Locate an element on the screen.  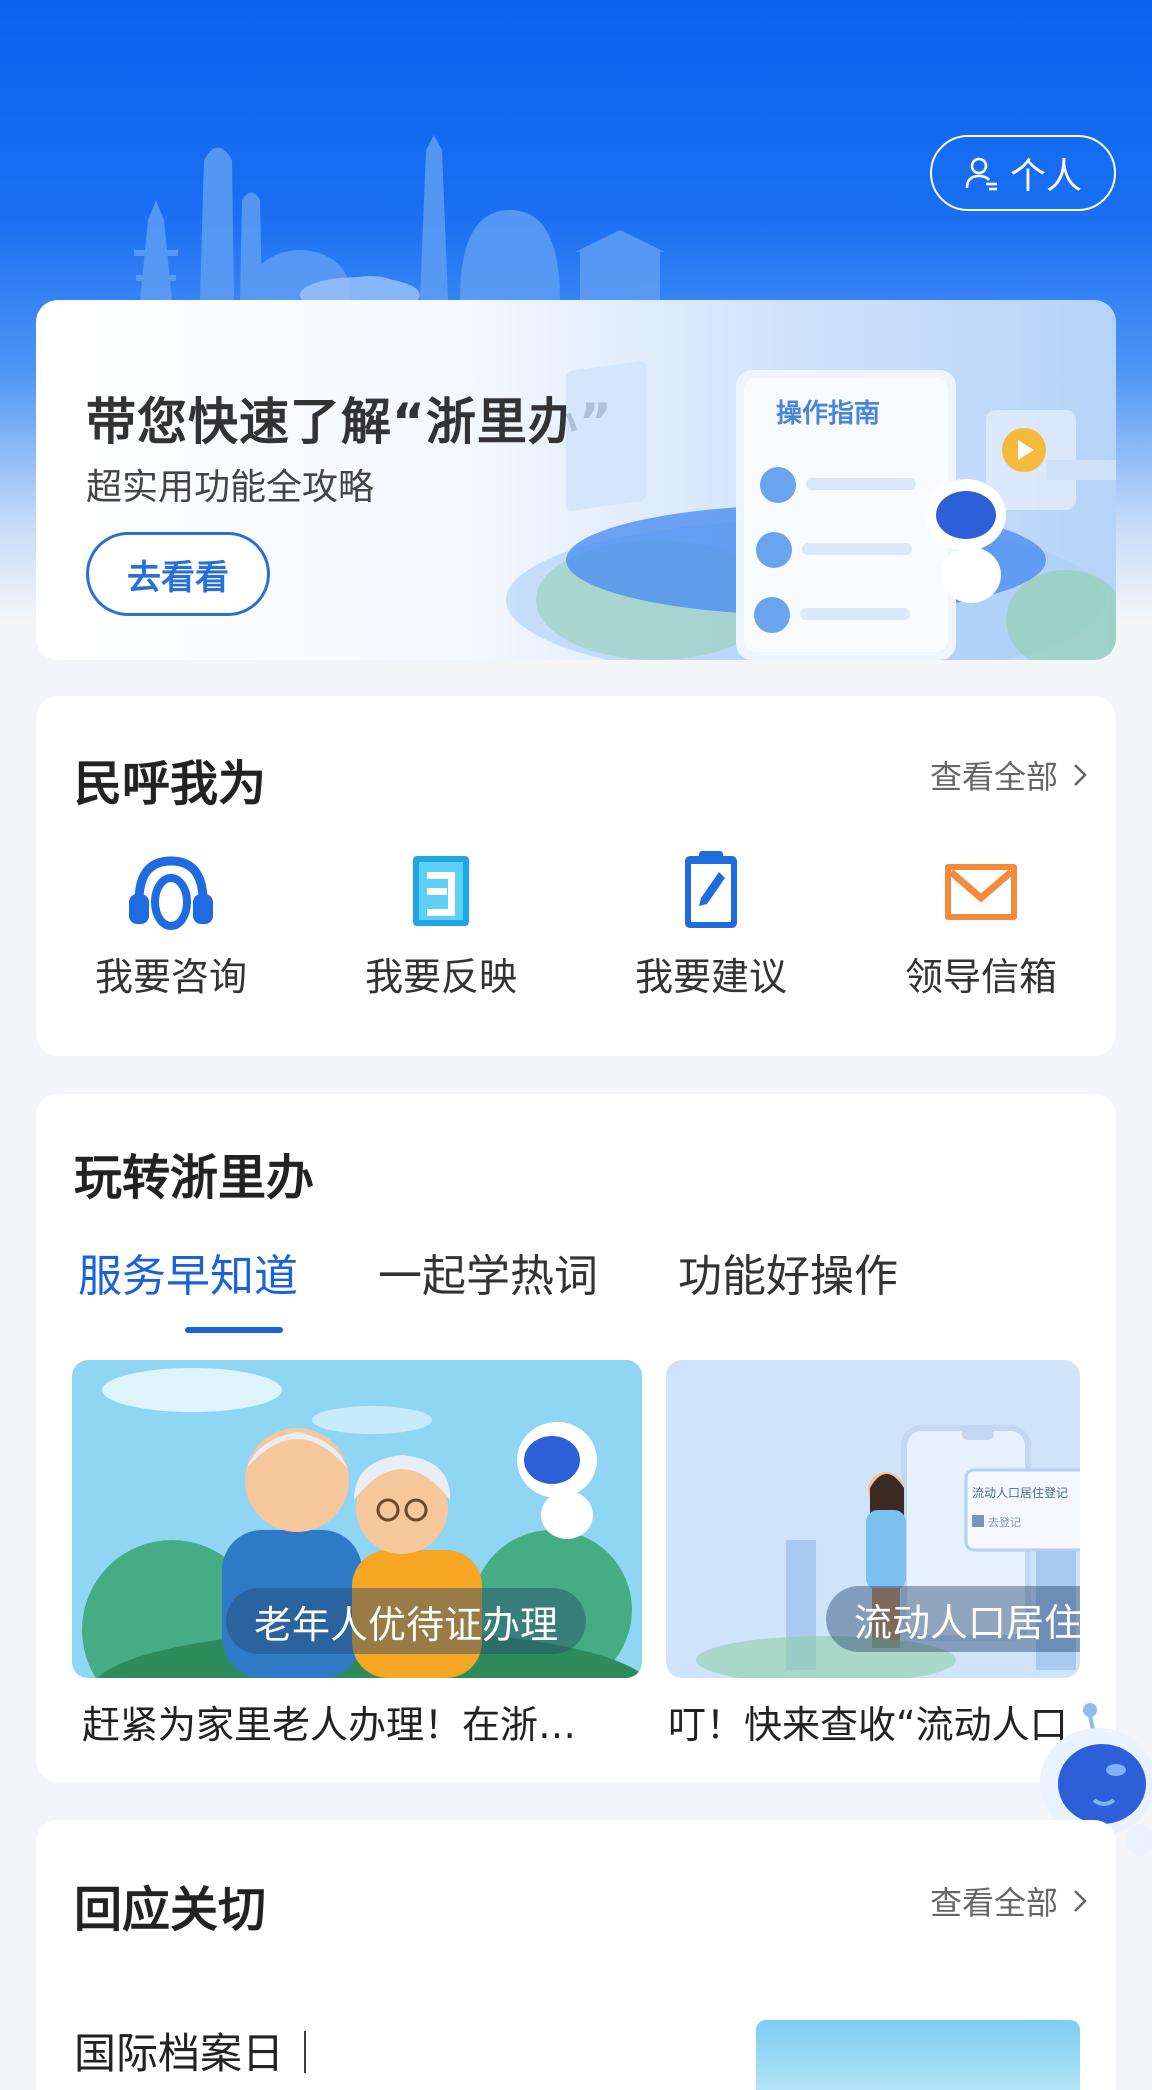
news-card-migrant-registration: 流动人口居住登记 去登记 流动人口居住 is located at coordinates (873, 1519).